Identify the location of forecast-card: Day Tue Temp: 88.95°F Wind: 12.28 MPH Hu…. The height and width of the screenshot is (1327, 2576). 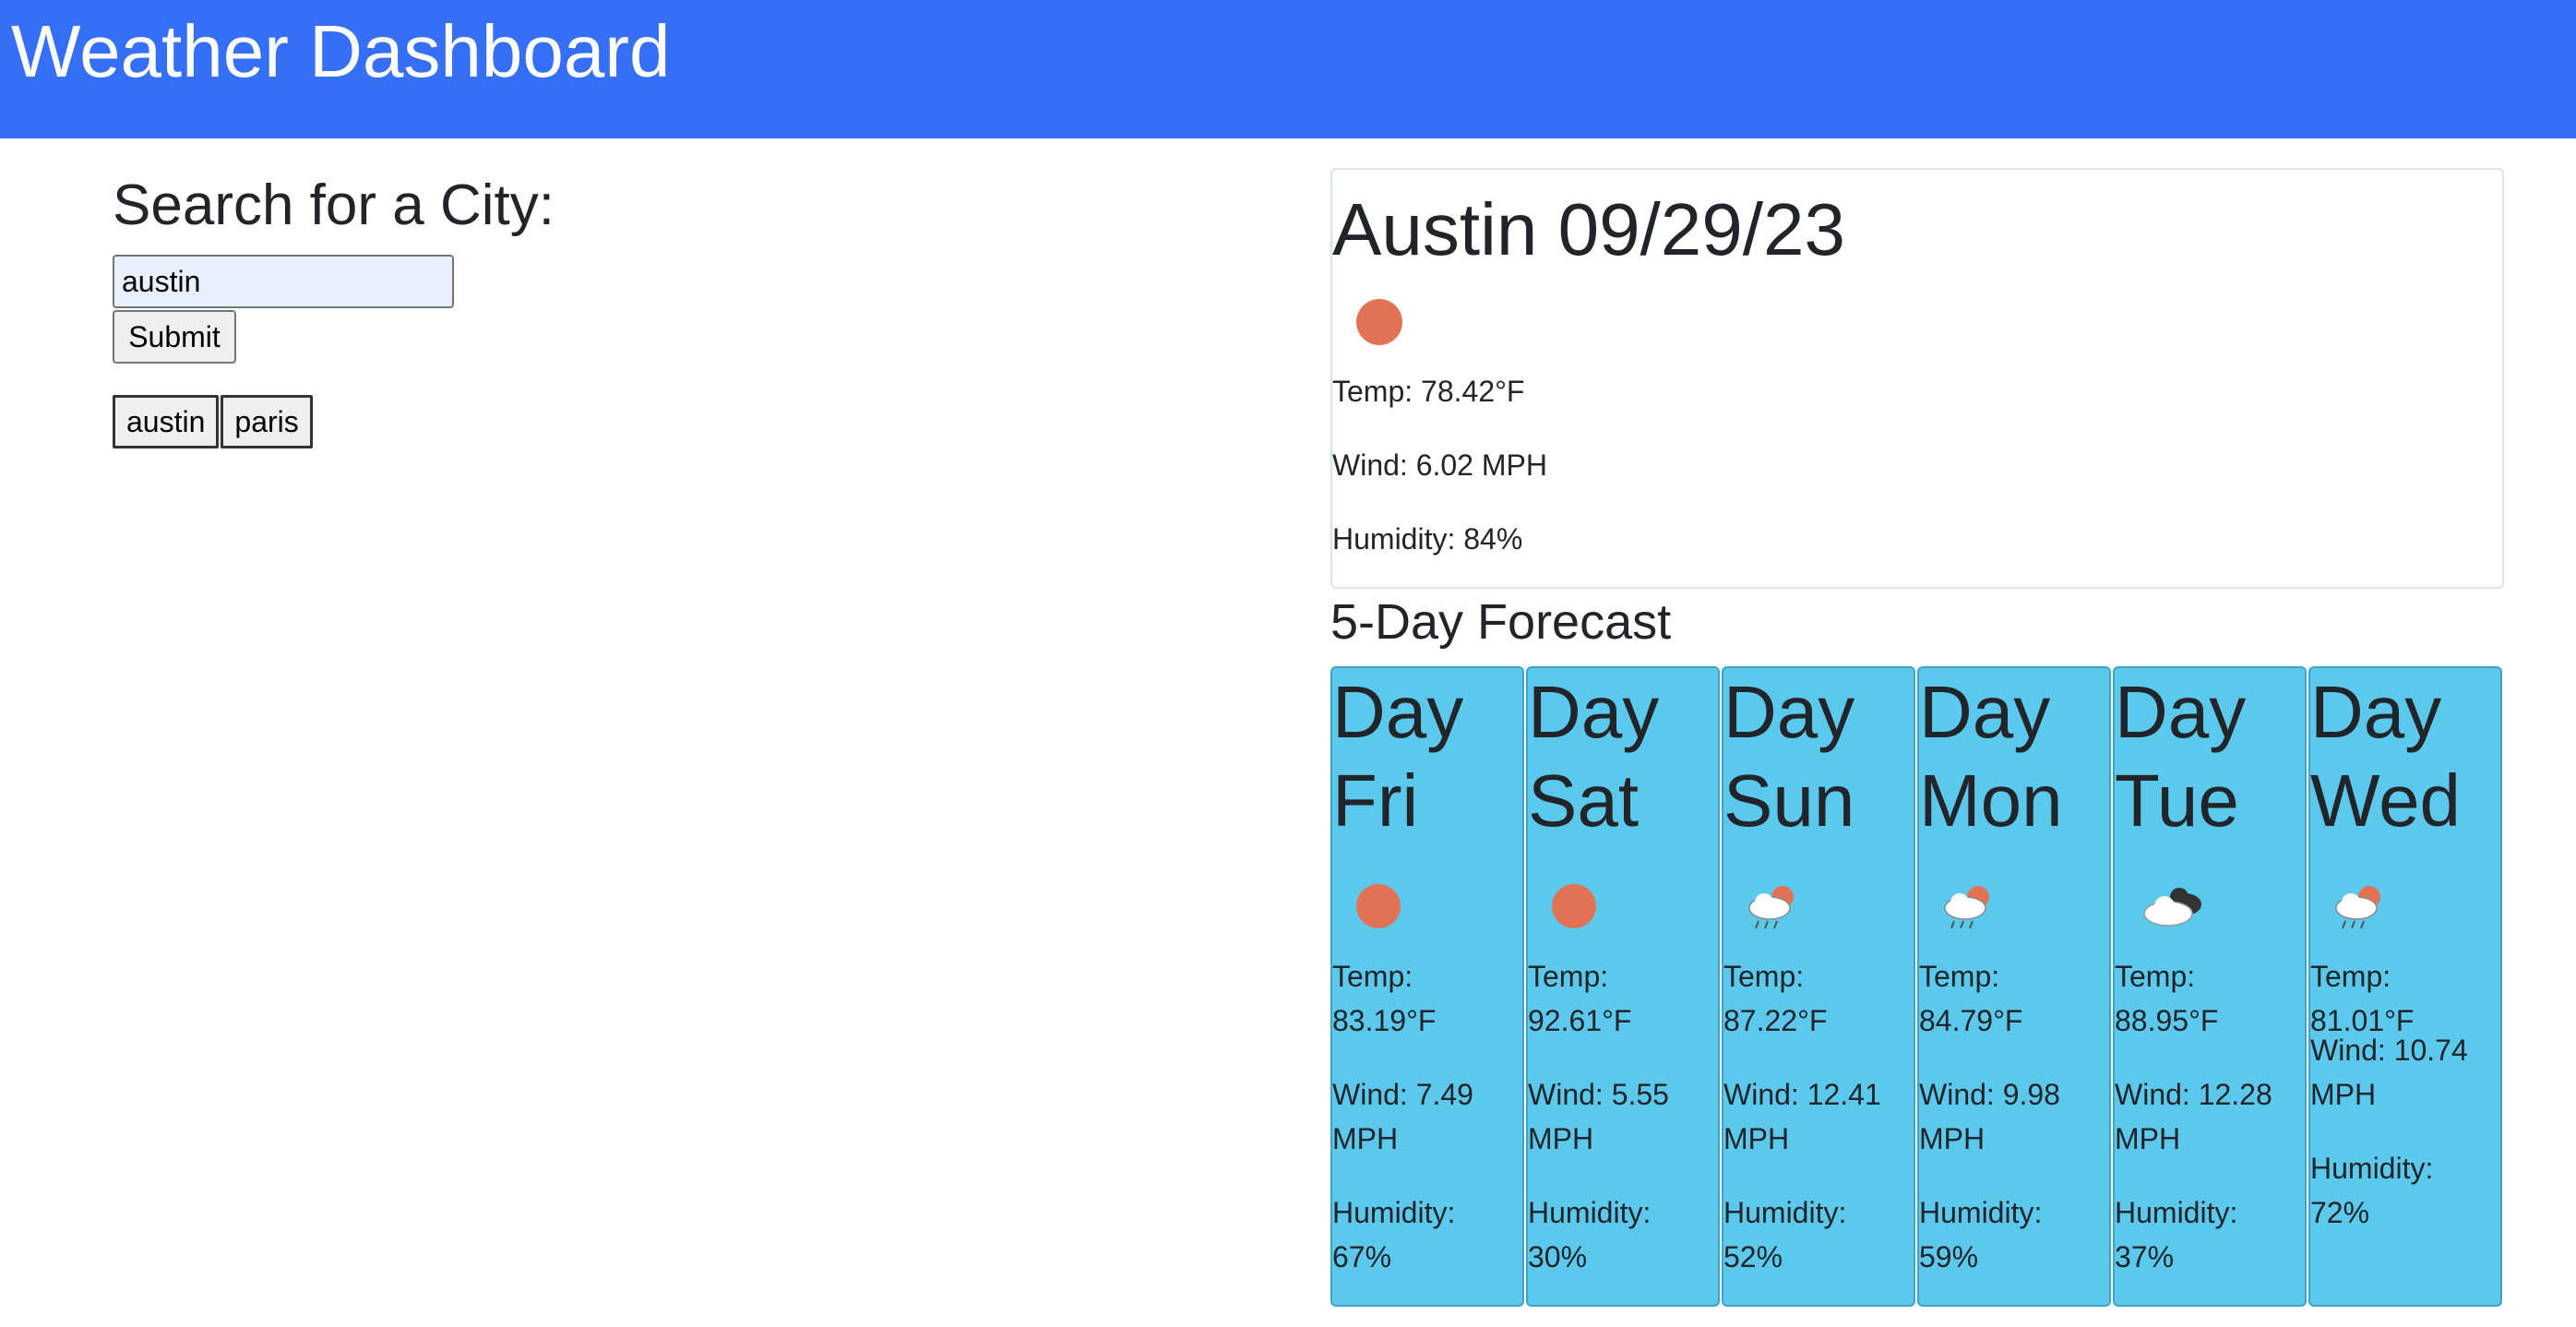
(2210, 987).